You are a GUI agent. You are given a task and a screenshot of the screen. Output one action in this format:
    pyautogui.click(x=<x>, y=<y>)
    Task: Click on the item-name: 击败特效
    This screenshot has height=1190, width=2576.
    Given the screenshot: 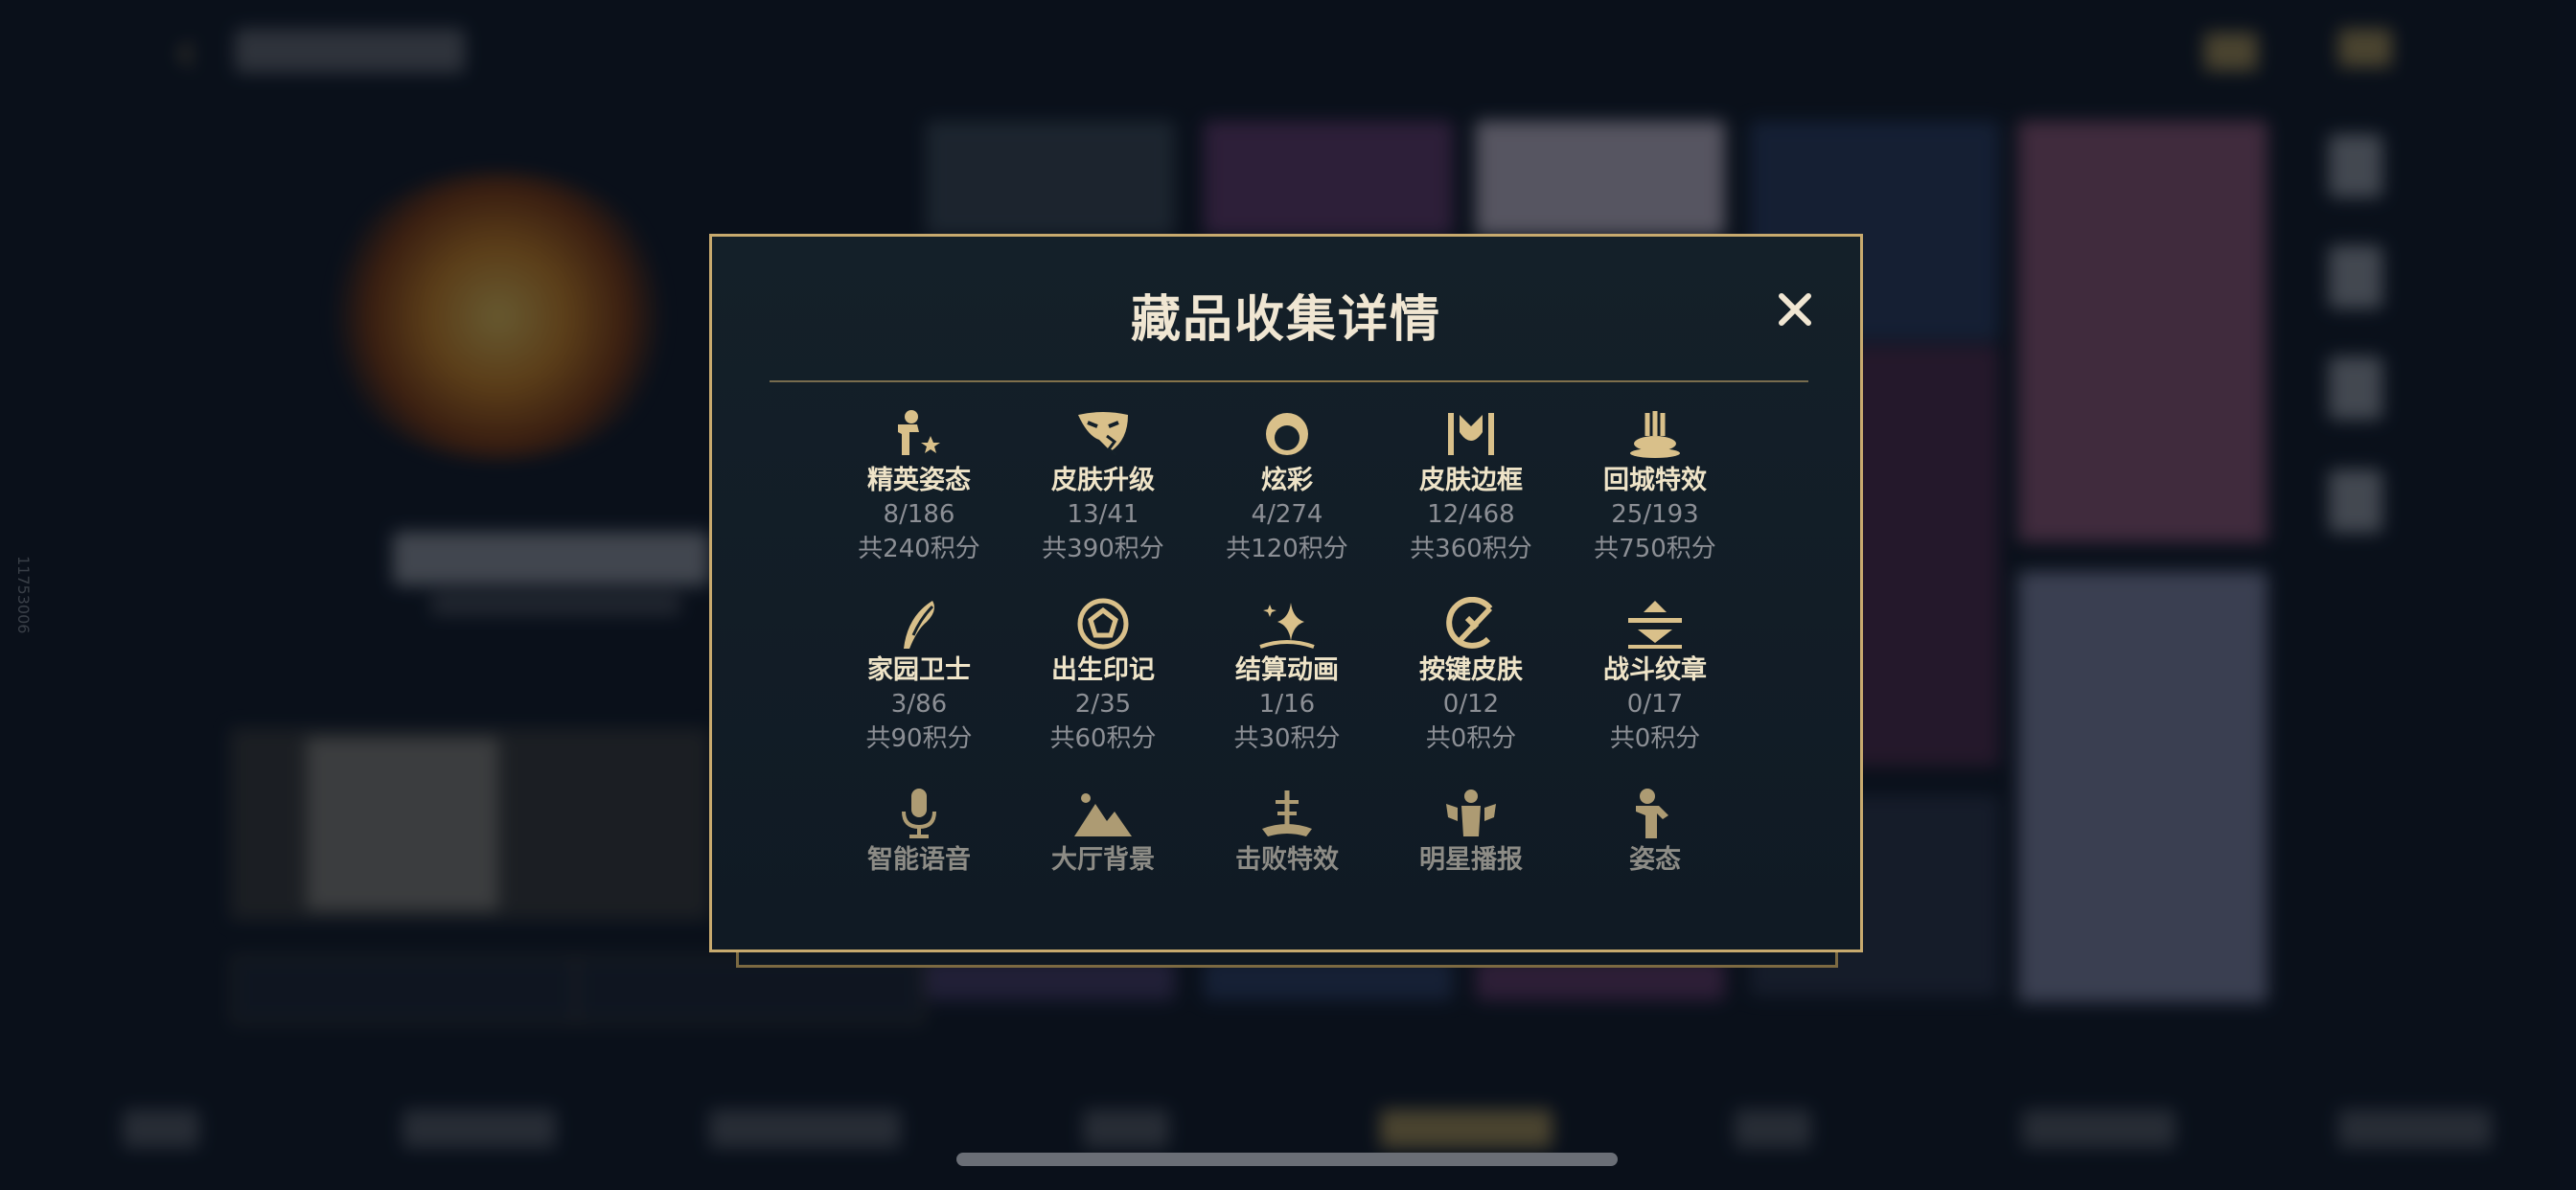 What is the action you would take?
    pyautogui.click(x=1287, y=860)
    